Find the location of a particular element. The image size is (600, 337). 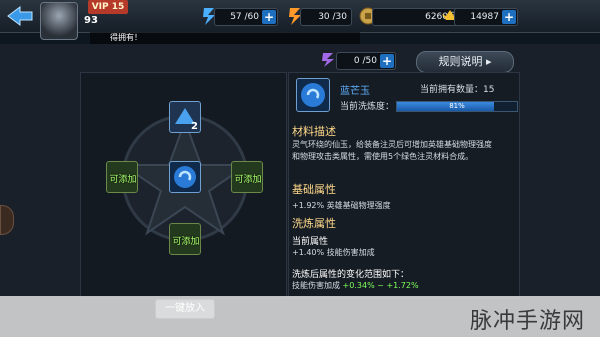

center-count: 2 is located at coordinates (194, 126).